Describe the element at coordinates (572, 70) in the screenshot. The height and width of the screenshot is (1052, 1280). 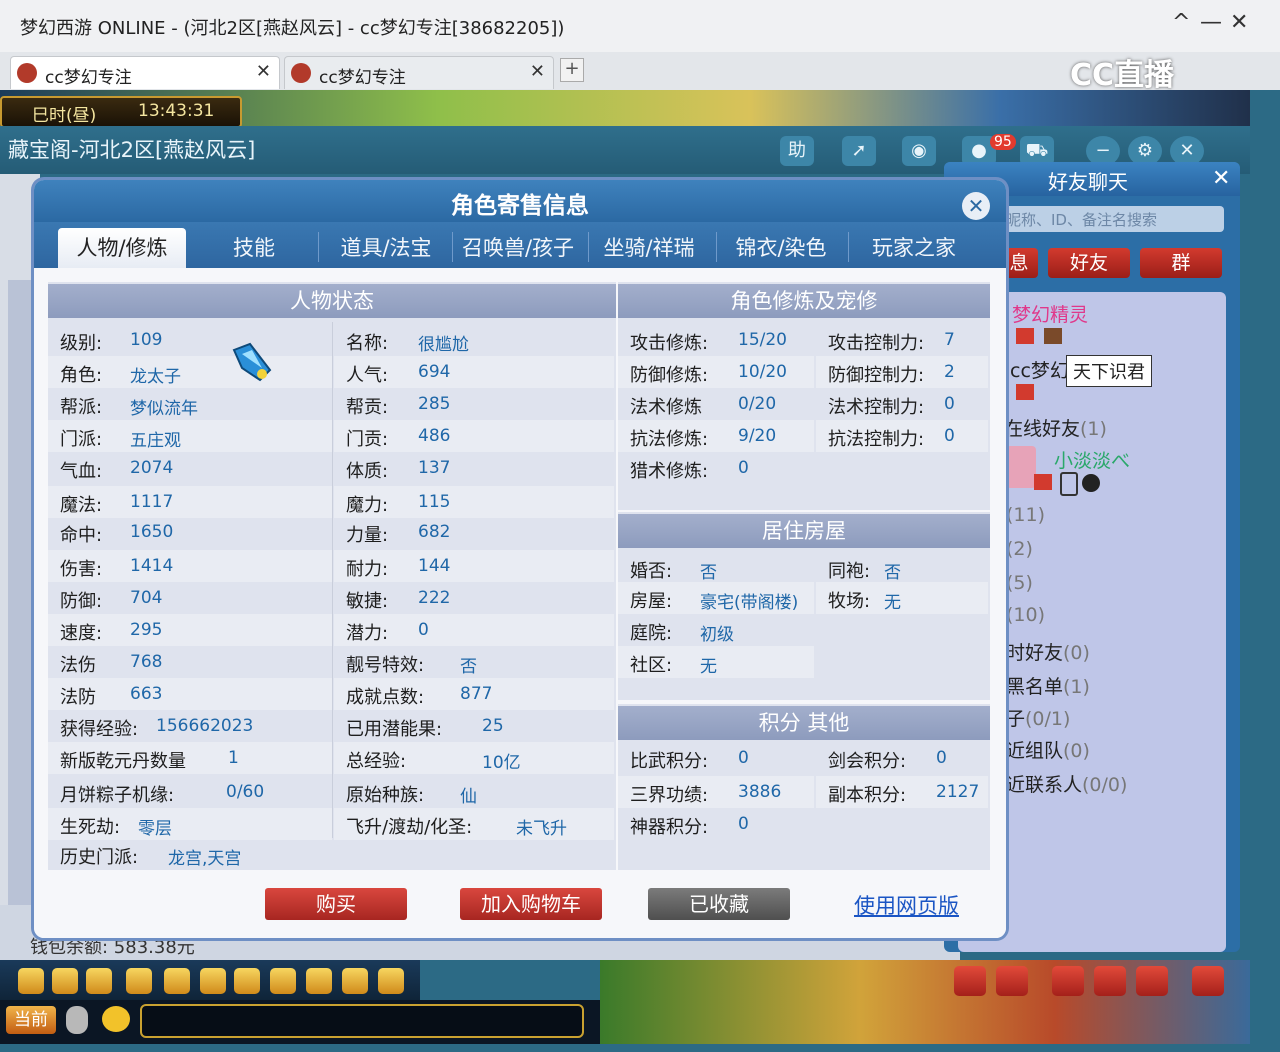
I see `new-tab-button: +` at that location.